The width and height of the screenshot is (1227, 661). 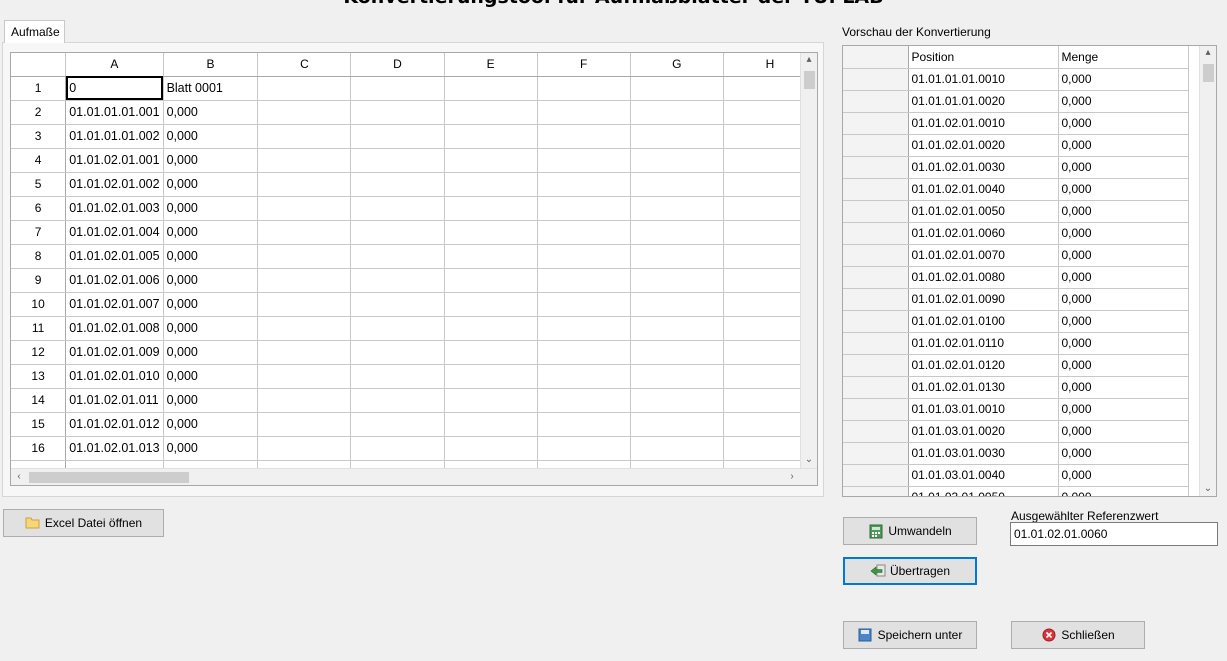 What do you see at coordinates (39, 352) in the screenshot?
I see `row-header: 12` at bounding box center [39, 352].